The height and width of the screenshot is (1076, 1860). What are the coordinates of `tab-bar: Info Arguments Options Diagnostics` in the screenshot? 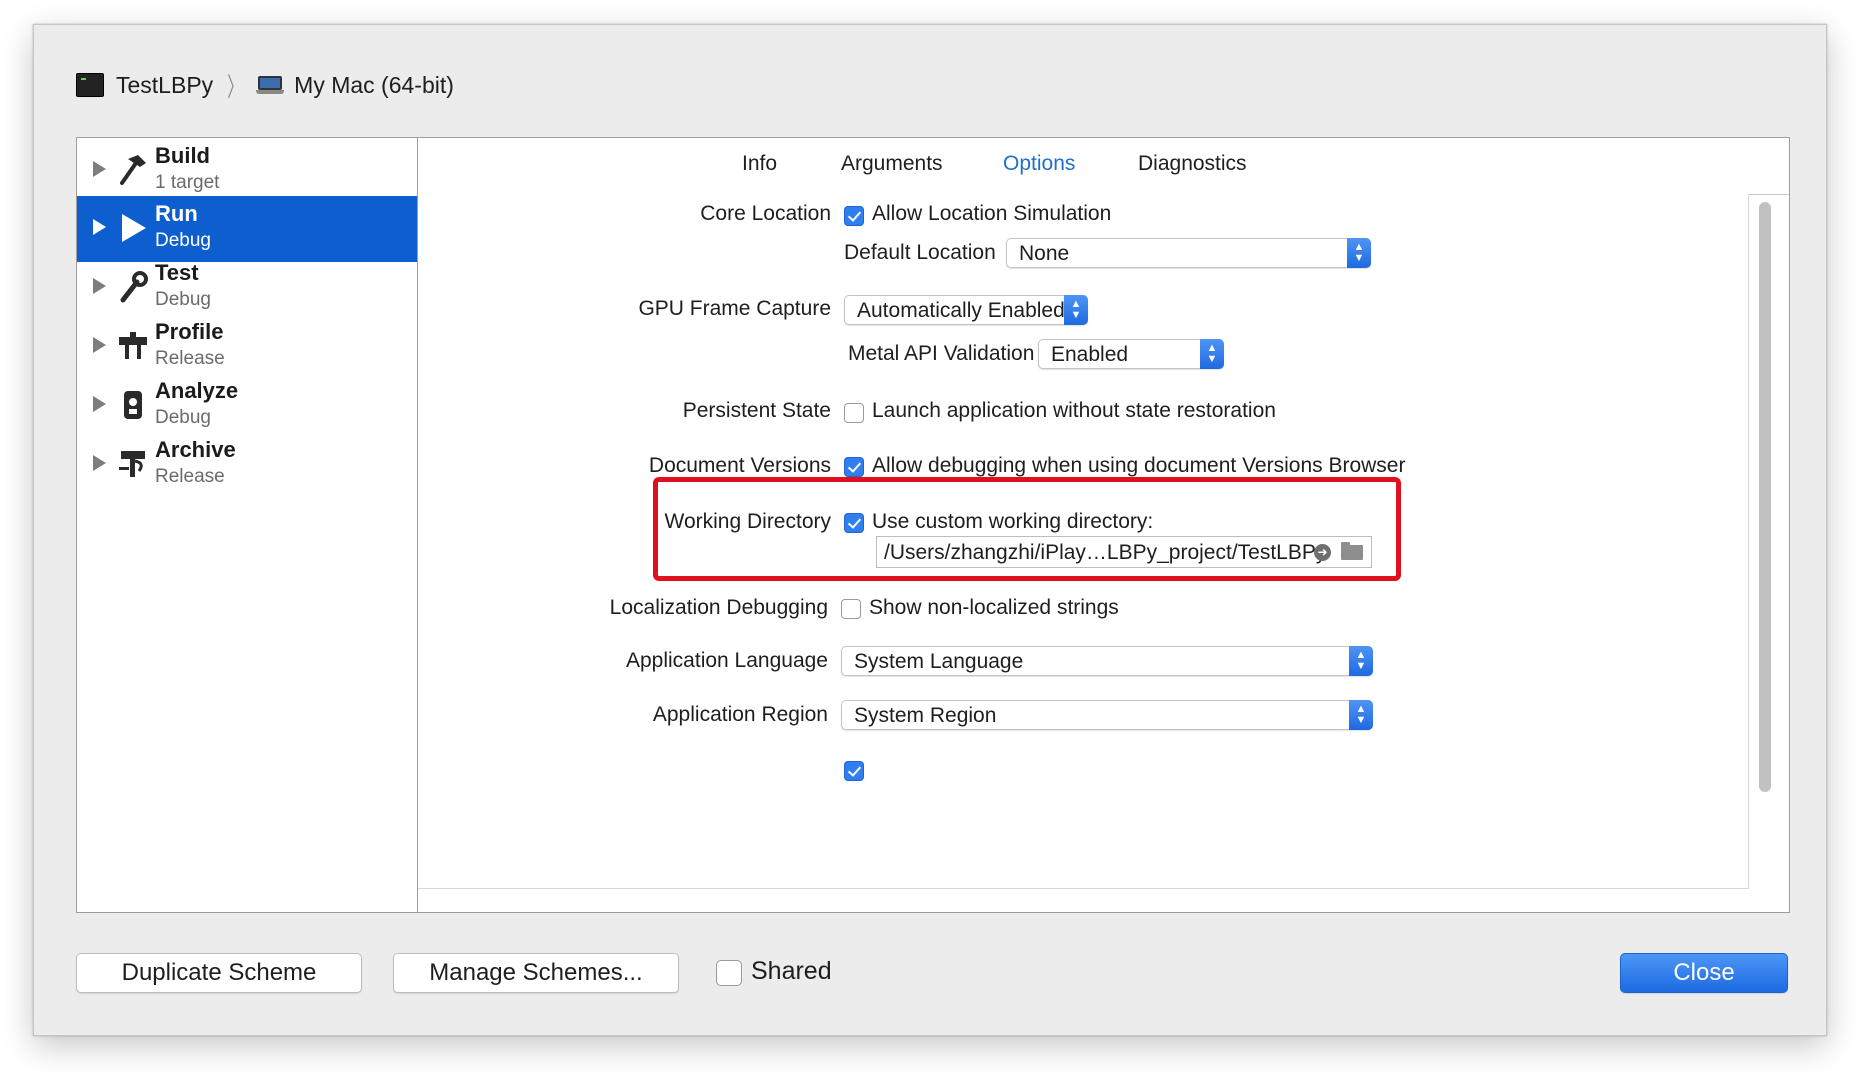 It's located at (1103, 166).